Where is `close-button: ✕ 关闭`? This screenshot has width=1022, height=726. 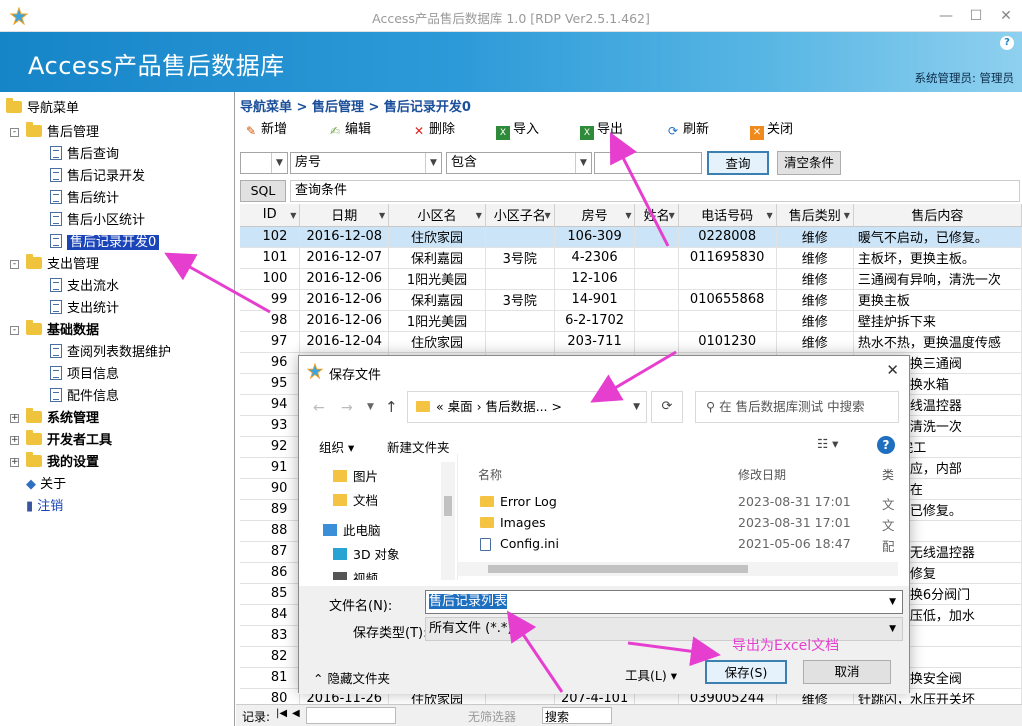 close-button: ✕ 关闭 is located at coordinates (771, 130).